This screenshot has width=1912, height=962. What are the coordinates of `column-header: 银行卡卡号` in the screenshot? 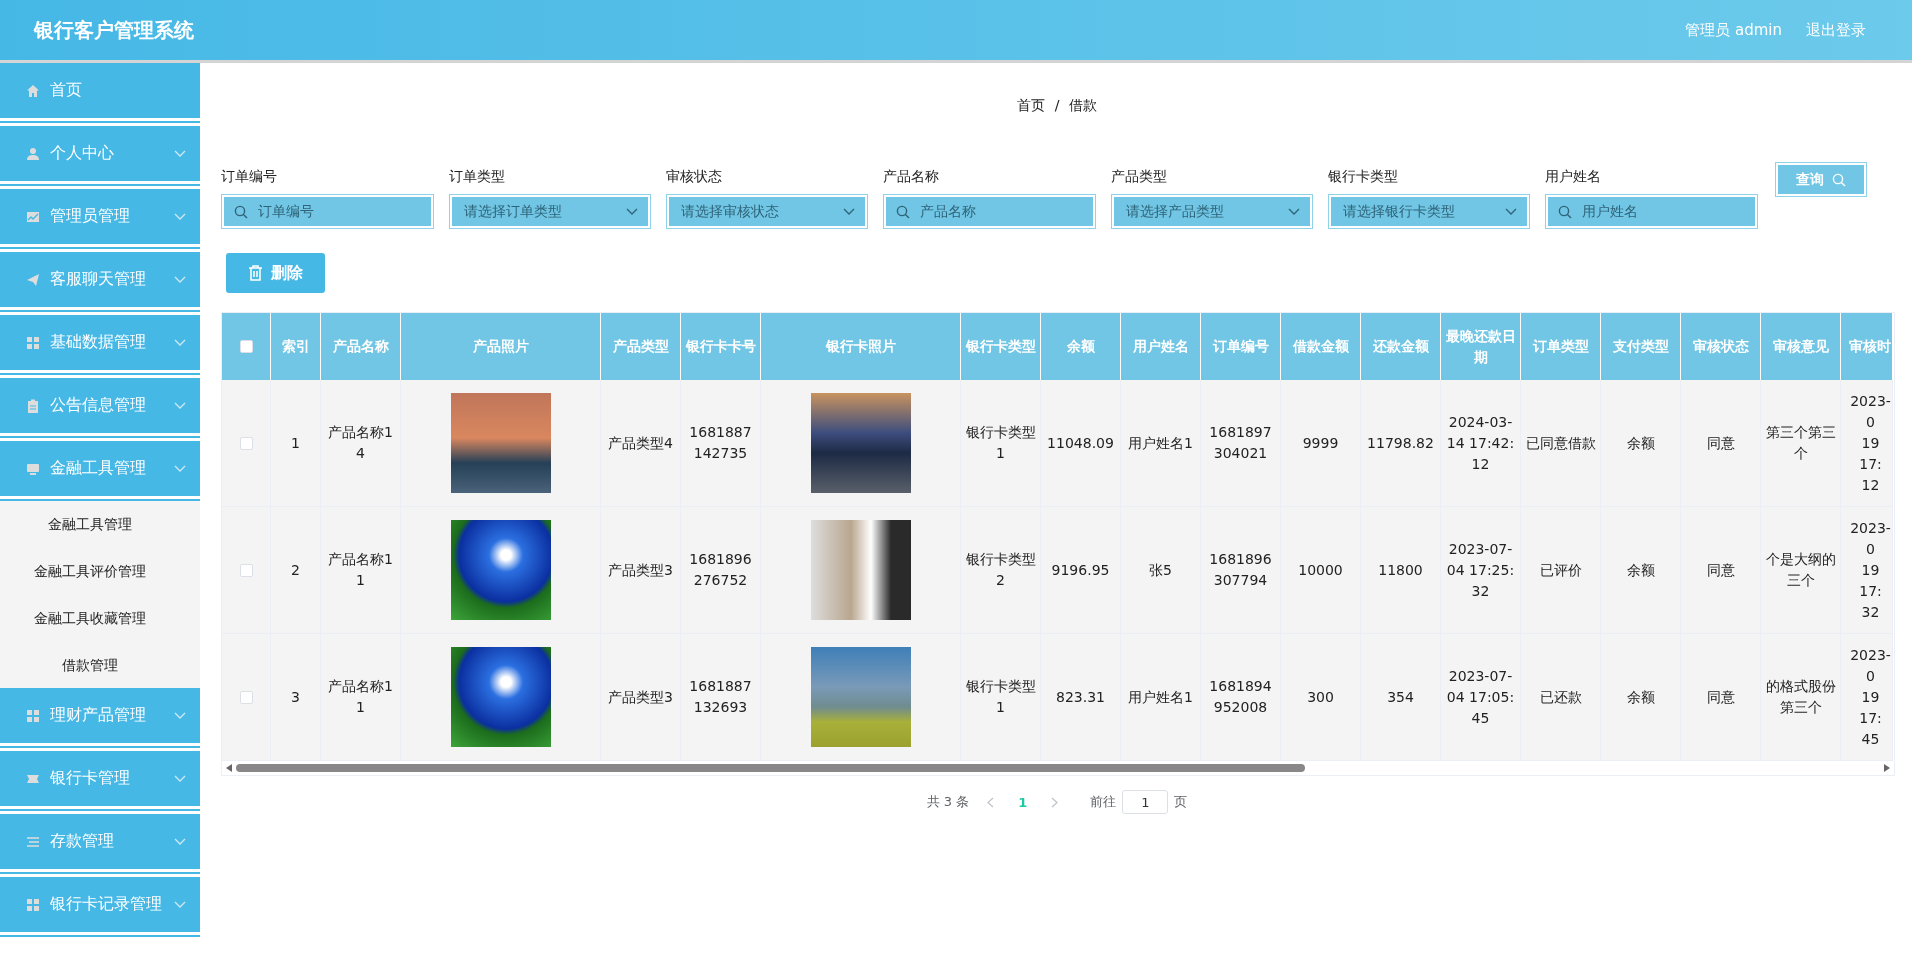 It's located at (721, 346).